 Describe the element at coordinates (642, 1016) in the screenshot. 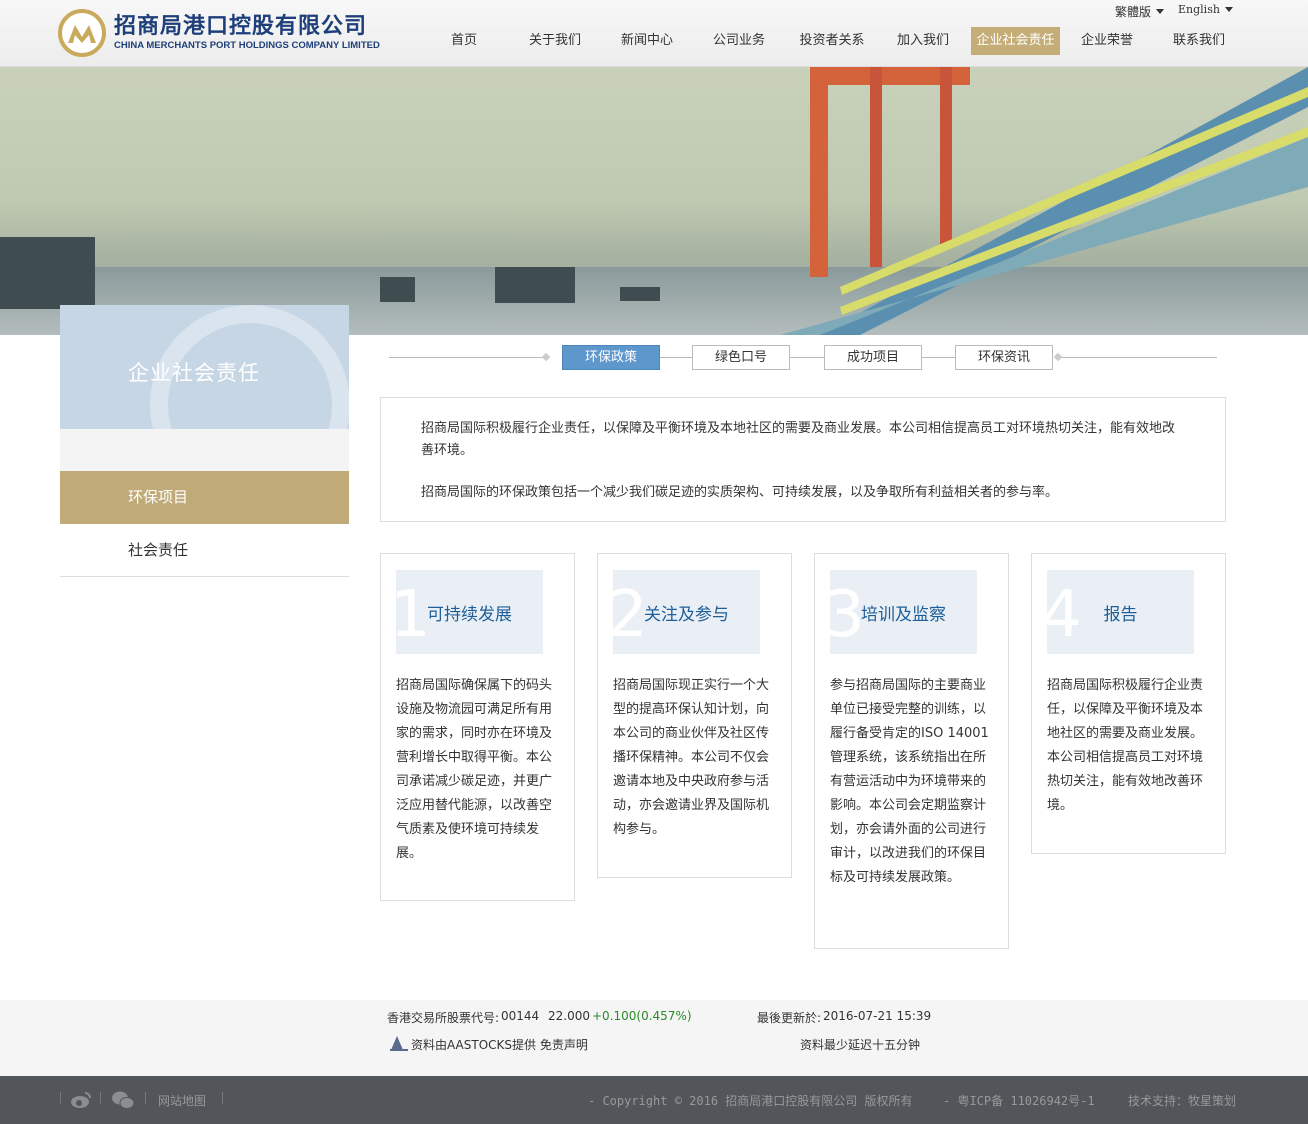

I see `stock-change: +0.100(0.457%)` at that location.